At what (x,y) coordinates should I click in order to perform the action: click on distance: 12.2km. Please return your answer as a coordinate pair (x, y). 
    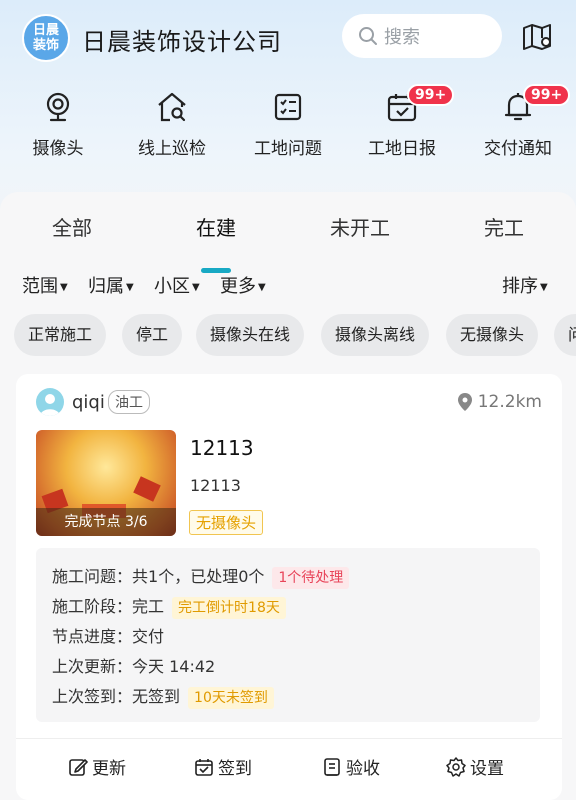
    Looking at the image, I should click on (499, 402).